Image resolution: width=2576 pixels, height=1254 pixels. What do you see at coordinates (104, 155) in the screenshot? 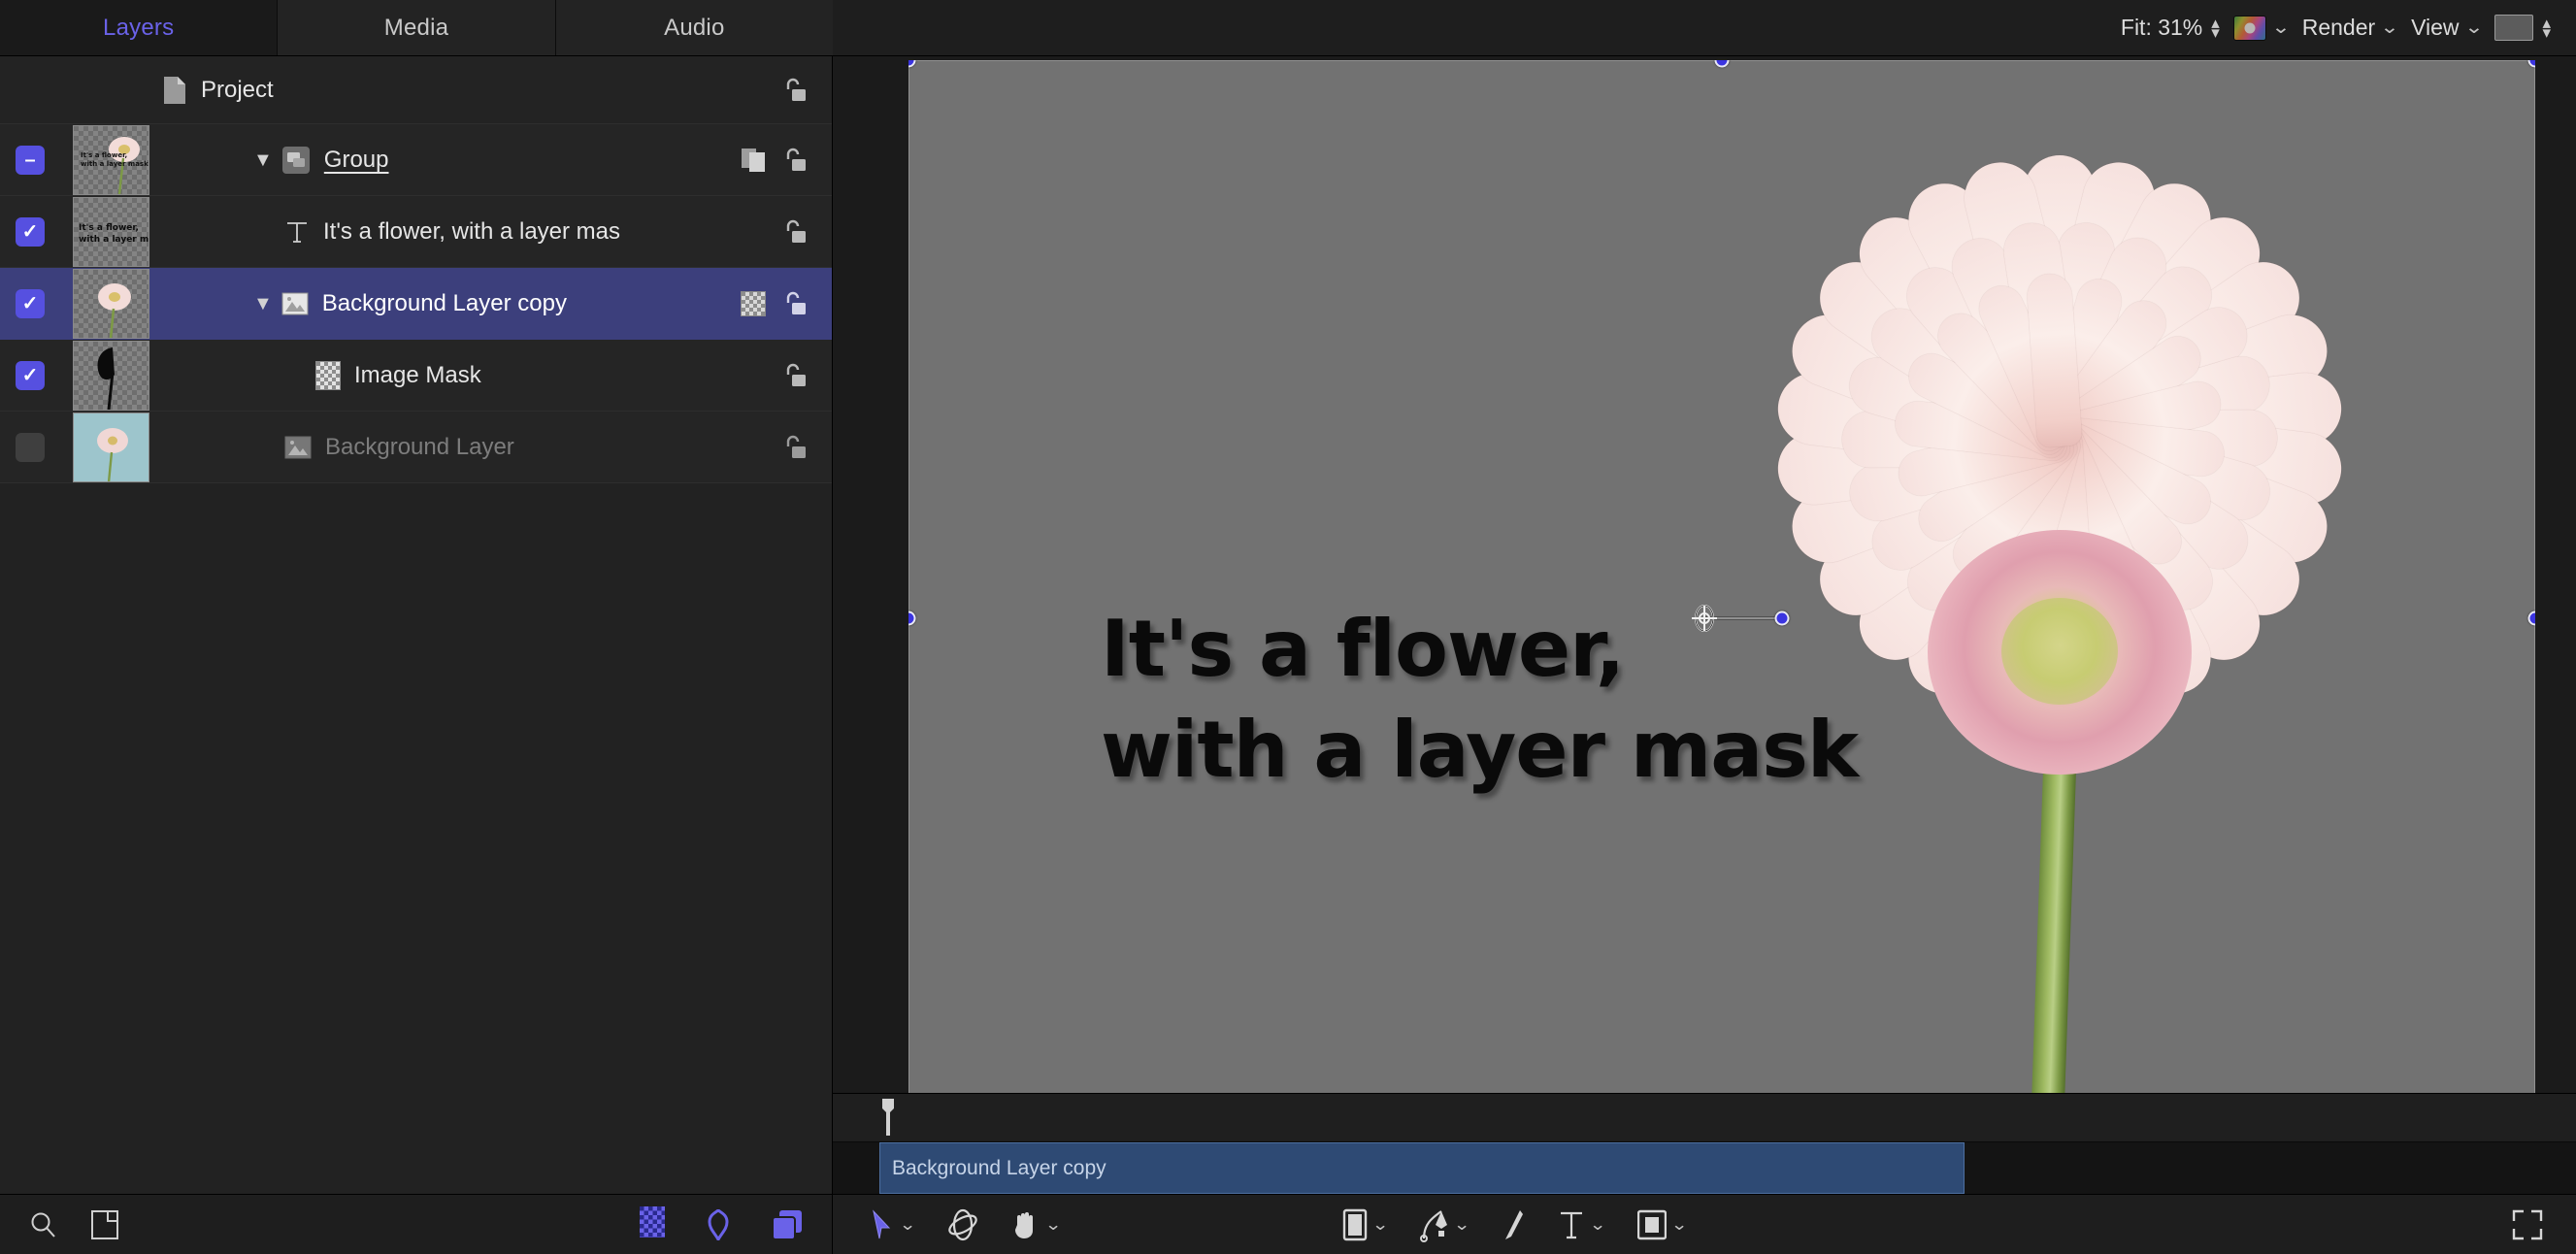
I see `svg-text: It's a flower,` at bounding box center [104, 155].